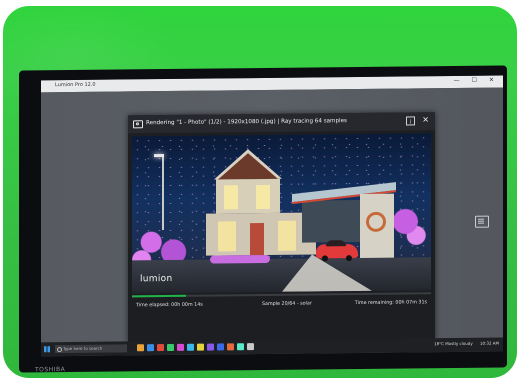 This screenshot has width=520, height=381. Describe the element at coordinates (163, 193) in the screenshot. I see `street-lamp` at that location.